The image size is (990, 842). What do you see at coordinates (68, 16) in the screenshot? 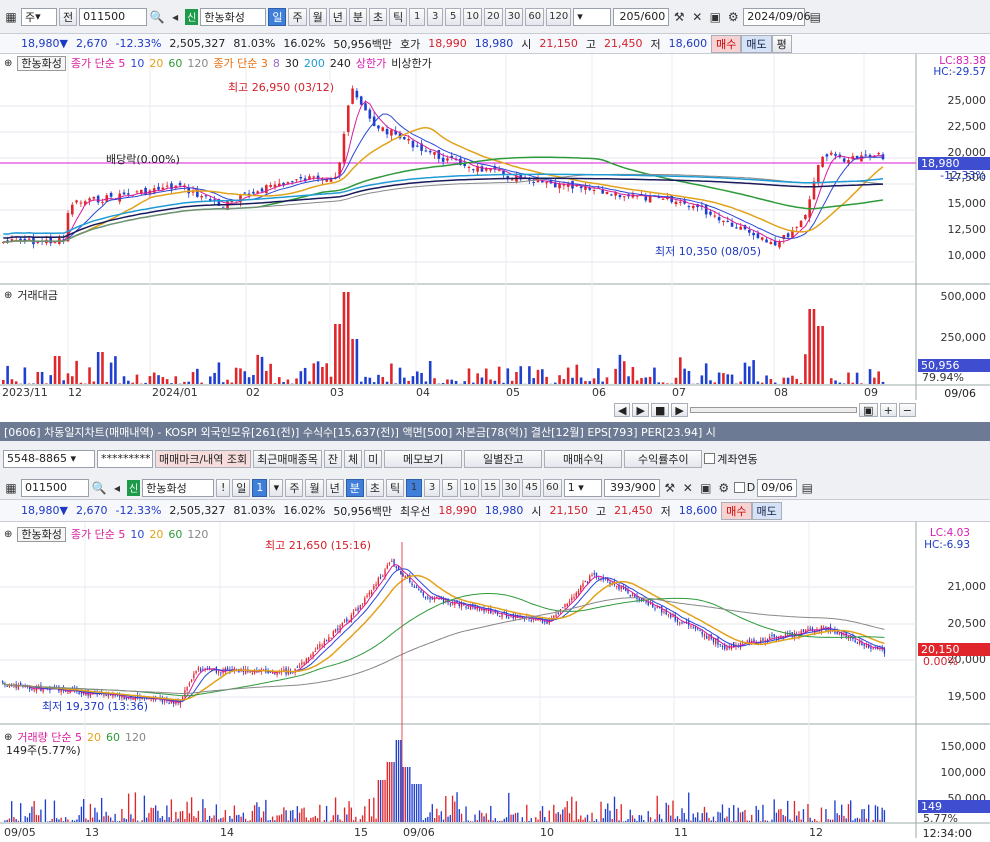
I see `market-all-button: 전` at bounding box center [68, 16].